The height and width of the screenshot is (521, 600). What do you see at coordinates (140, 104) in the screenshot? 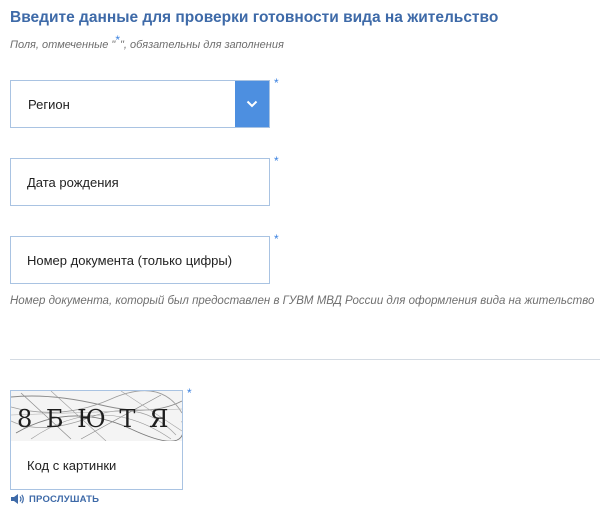
I see `region-select: Регион` at bounding box center [140, 104].